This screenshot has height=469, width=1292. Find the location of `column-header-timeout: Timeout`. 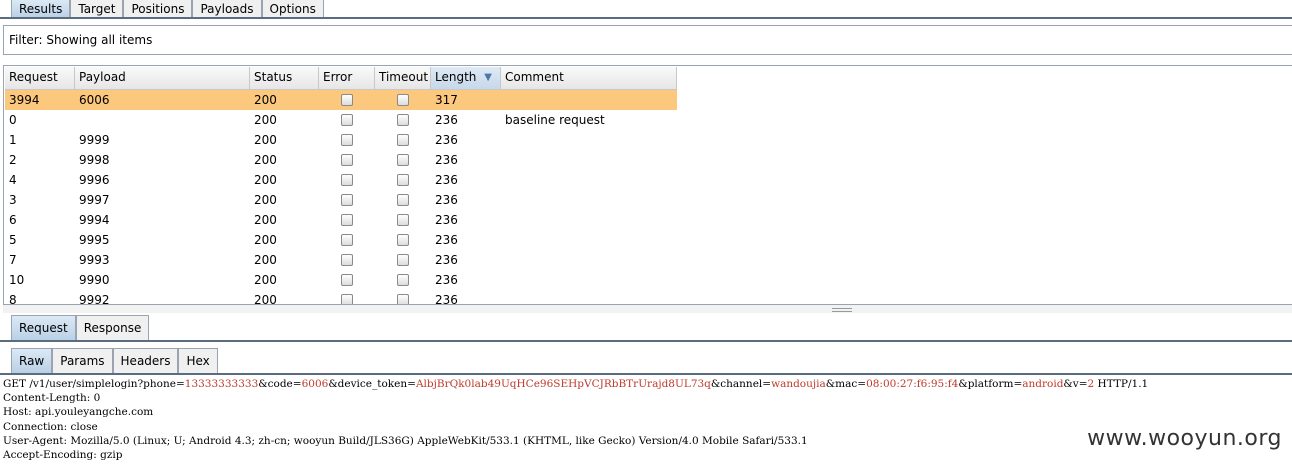

column-header-timeout: Timeout is located at coordinates (403, 78).